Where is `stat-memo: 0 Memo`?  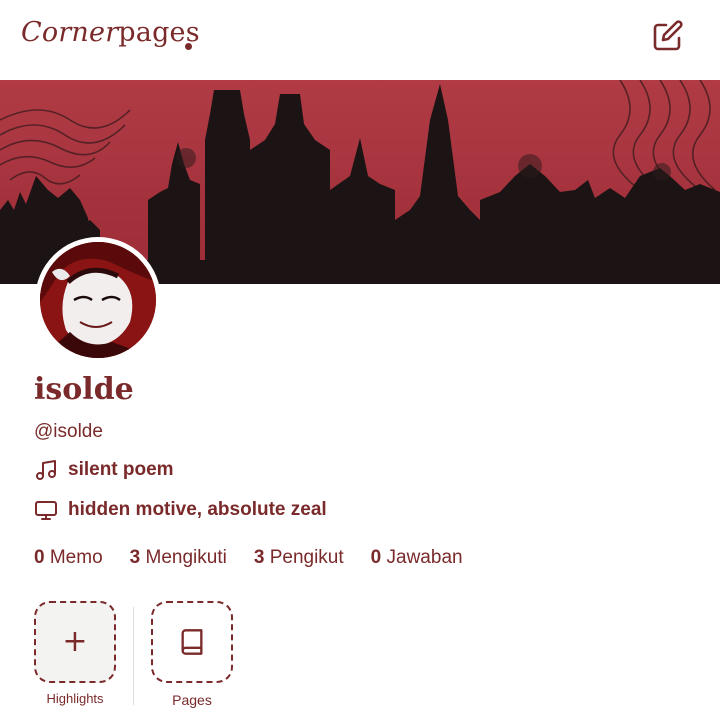
stat-memo: 0 Memo is located at coordinates (68, 558).